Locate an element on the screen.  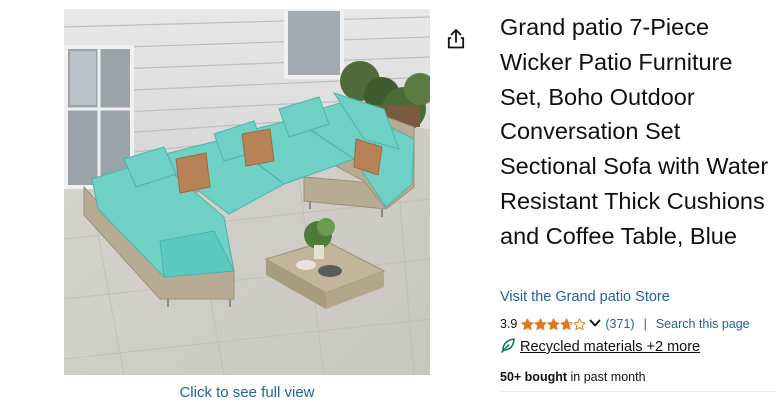
bought-in-past-month: 50+ bought in past month is located at coordinates (573, 377).